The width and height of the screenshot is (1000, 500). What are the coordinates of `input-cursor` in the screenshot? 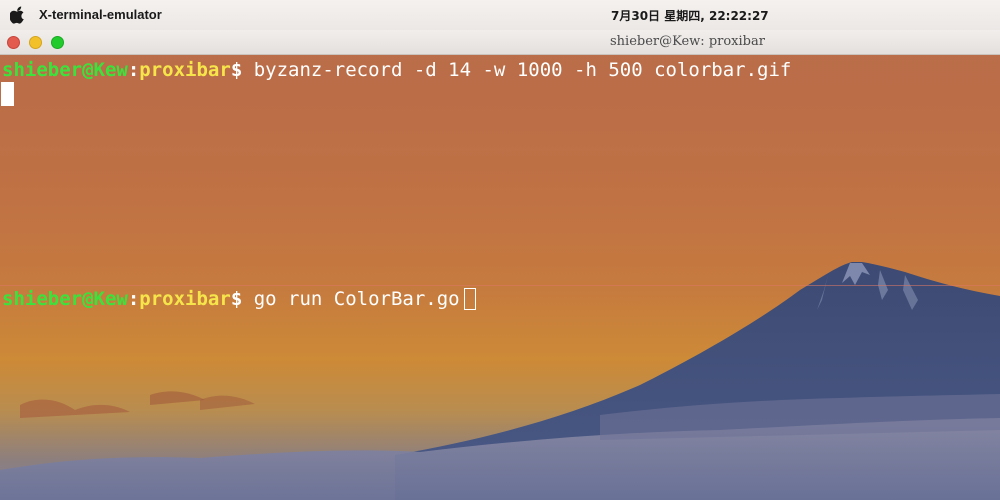 It's located at (469, 299).